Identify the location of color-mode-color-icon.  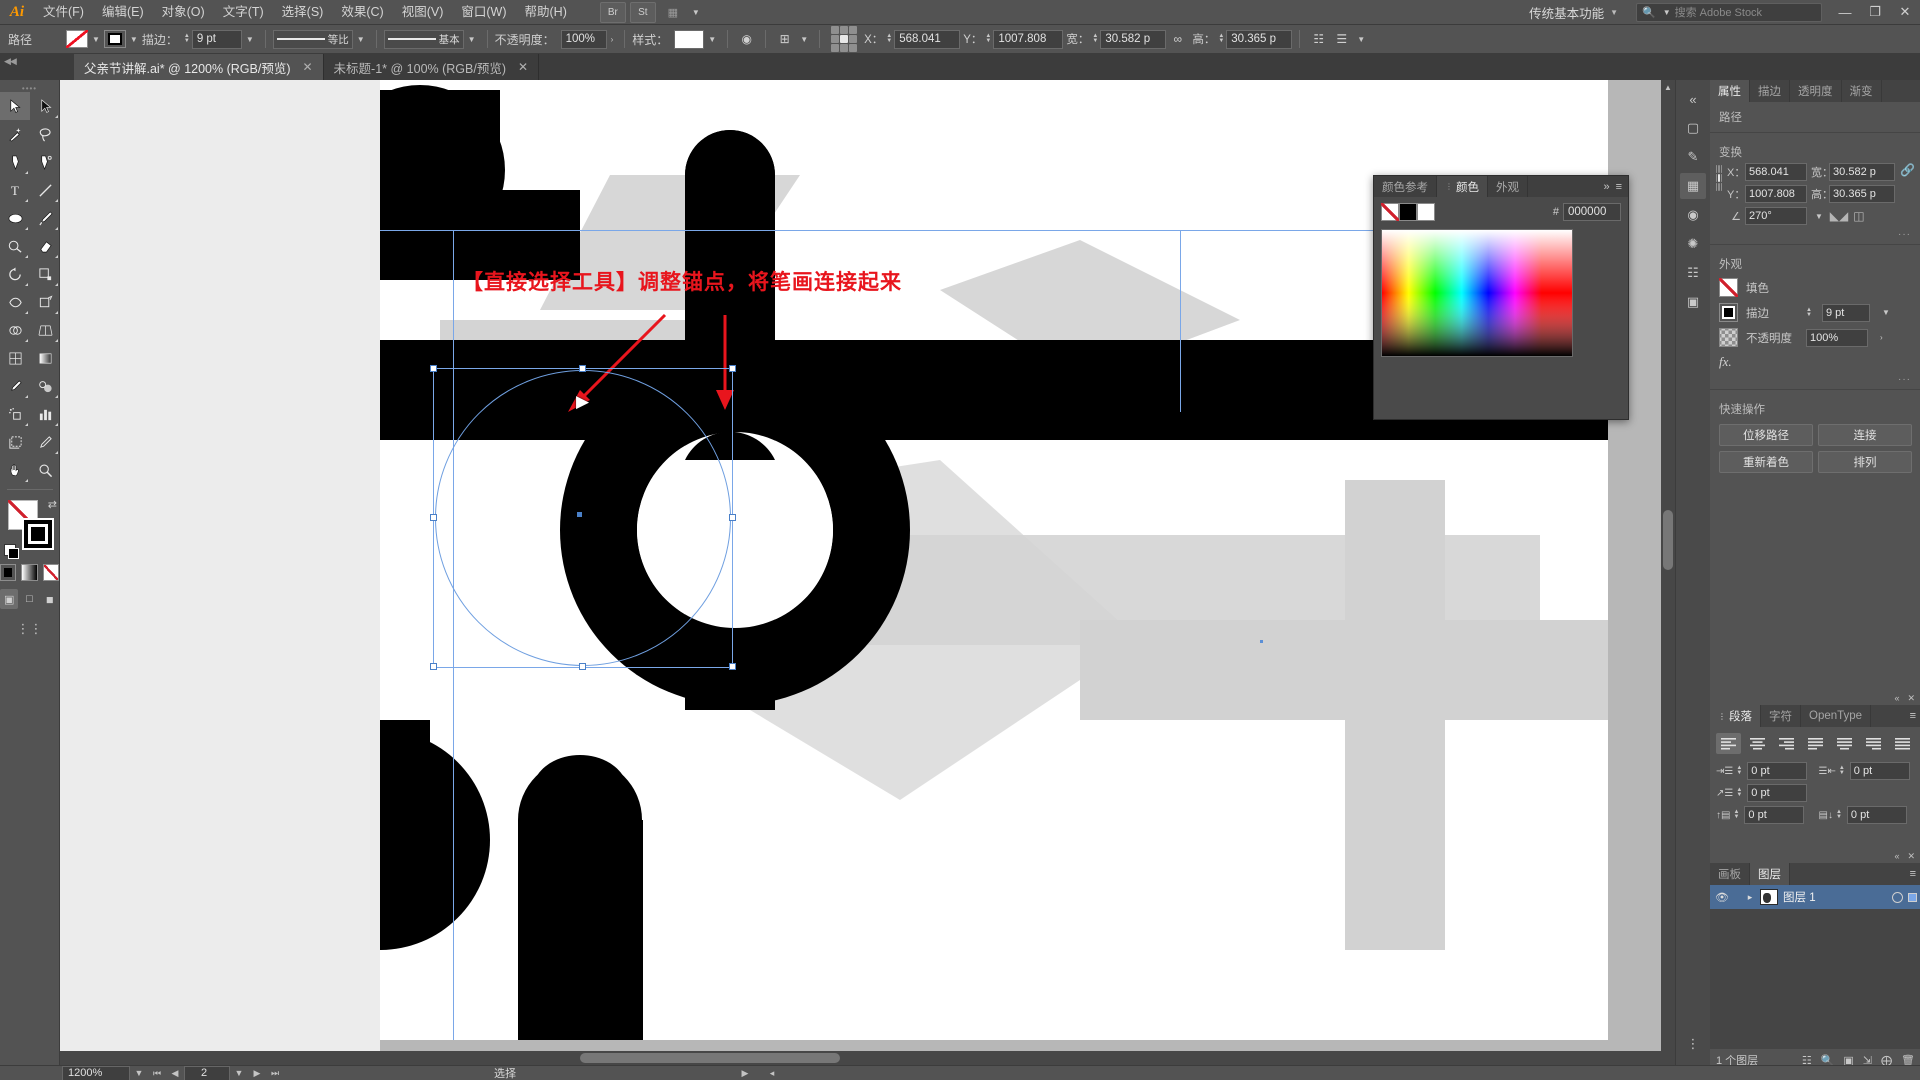
(8, 572).